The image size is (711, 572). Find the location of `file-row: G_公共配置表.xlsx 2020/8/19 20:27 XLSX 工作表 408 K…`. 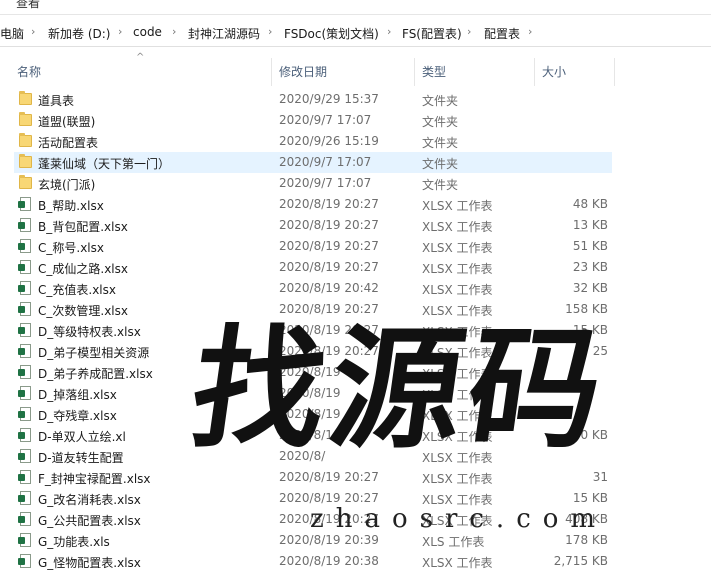

file-row: G_公共配置表.xlsx 2020/8/19 20:27 XLSX 工作表 408 K… is located at coordinates (355, 519).